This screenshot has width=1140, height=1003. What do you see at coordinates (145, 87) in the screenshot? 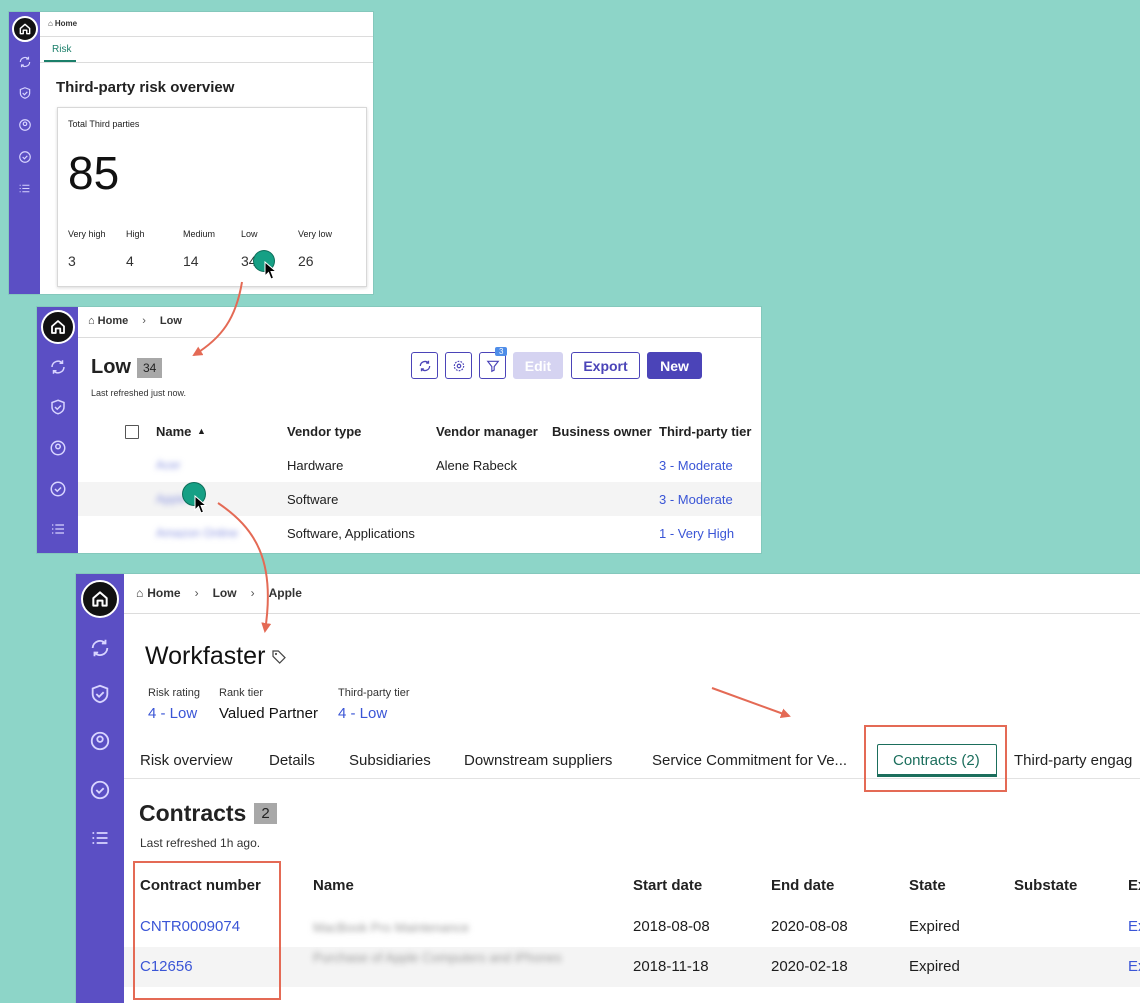
I see `page-title: Third-party risk overview` at bounding box center [145, 87].